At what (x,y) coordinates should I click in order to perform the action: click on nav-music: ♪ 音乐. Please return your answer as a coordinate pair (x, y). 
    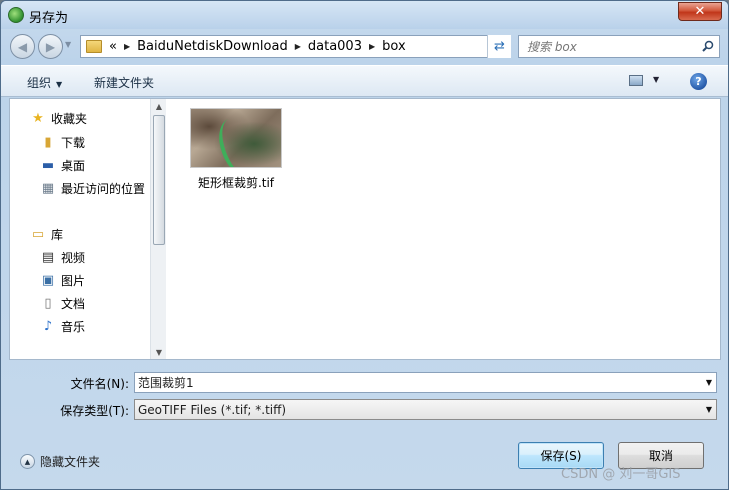
    Looking at the image, I should click on (62, 326).